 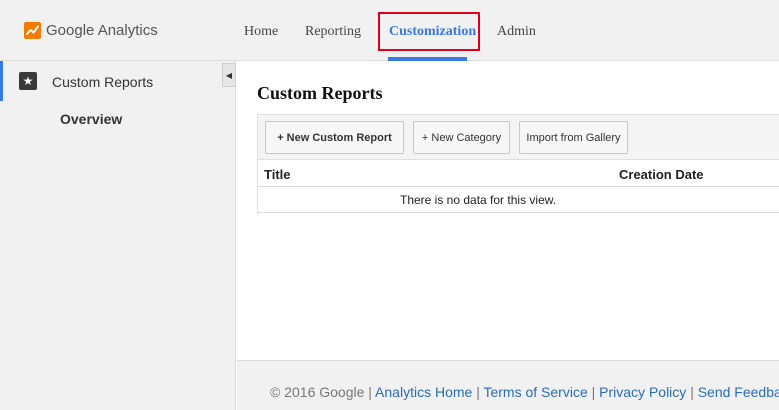 What do you see at coordinates (427, 59) in the screenshot?
I see `active-tab-indicator` at bounding box center [427, 59].